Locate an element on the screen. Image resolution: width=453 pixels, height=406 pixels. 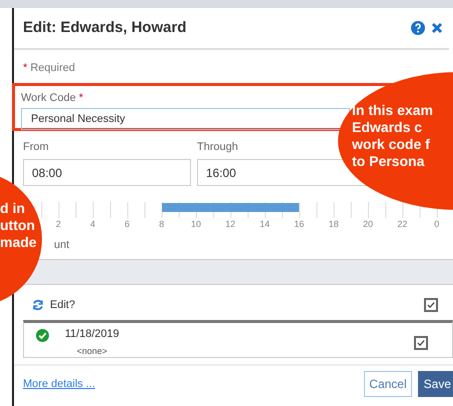
field-label: Through is located at coordinates (217, 147).